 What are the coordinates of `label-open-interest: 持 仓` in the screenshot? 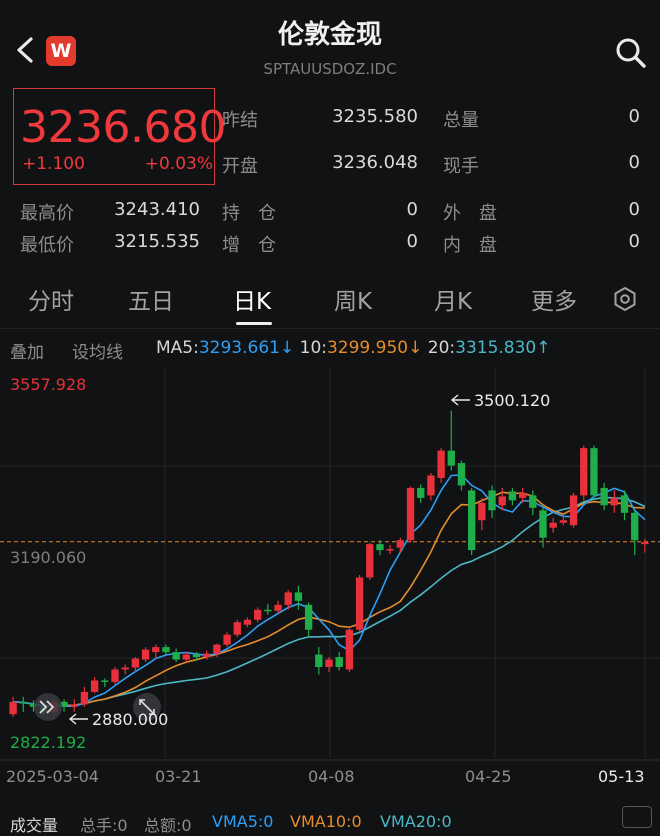 It's located at (249, 213).